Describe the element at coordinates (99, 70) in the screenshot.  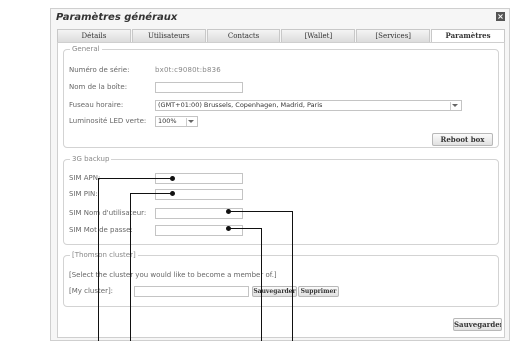
I see `serial-label: Numéro de série:` at that location.